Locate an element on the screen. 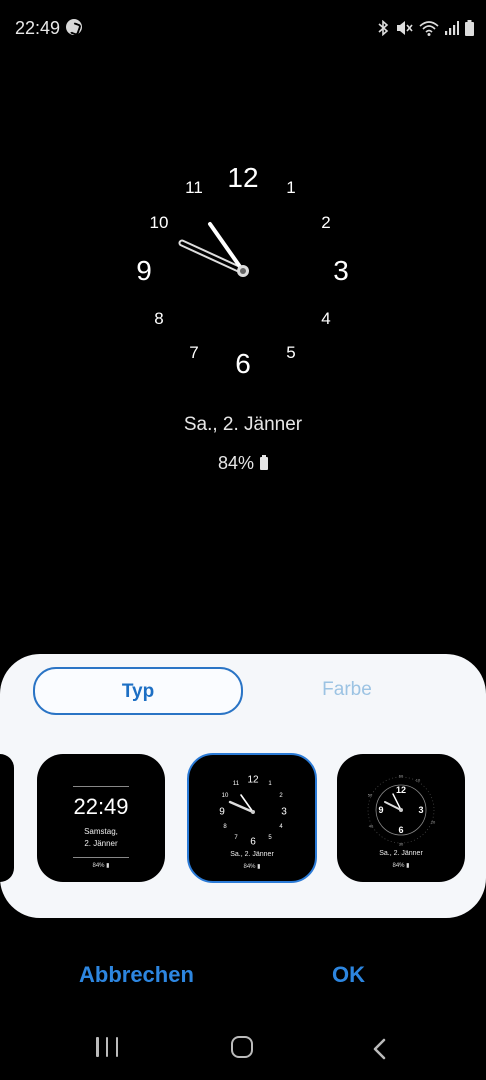  battery-percent: 84% is located at coordinates (236, 463).